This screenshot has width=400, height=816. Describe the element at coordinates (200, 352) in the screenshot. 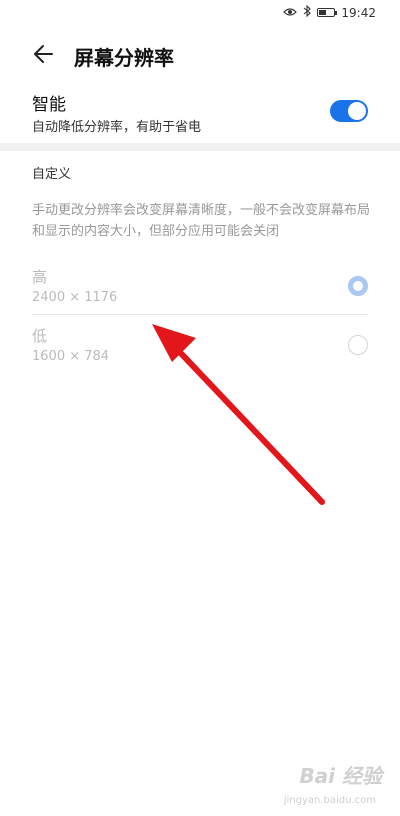

I see `option-low: 低 1600 × 784` at that location.